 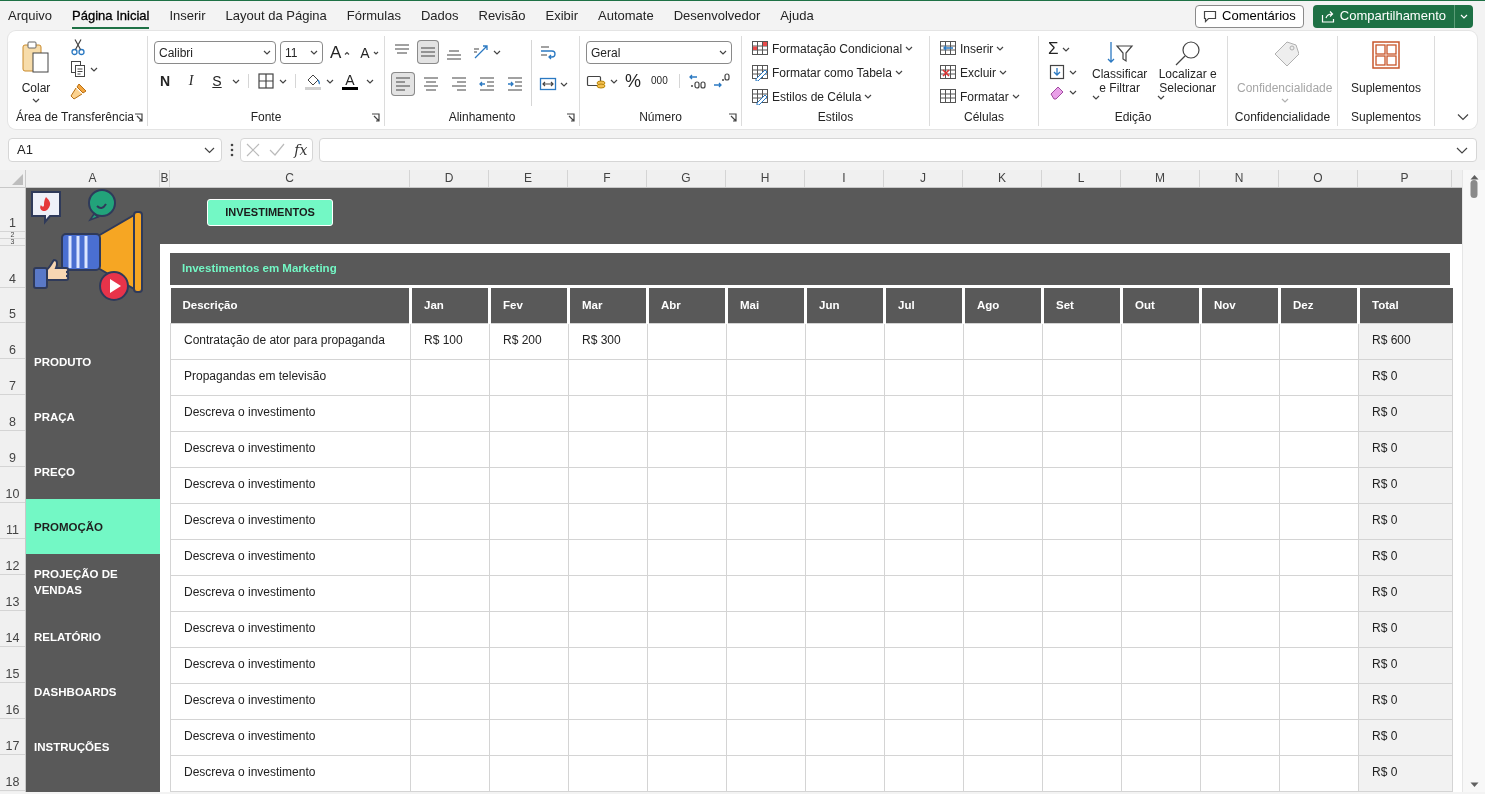 What do you see at coordinates (276, 16) in the screenshot?
I see `menu-tab: Layout da Página` at bounding box center [276, 16].